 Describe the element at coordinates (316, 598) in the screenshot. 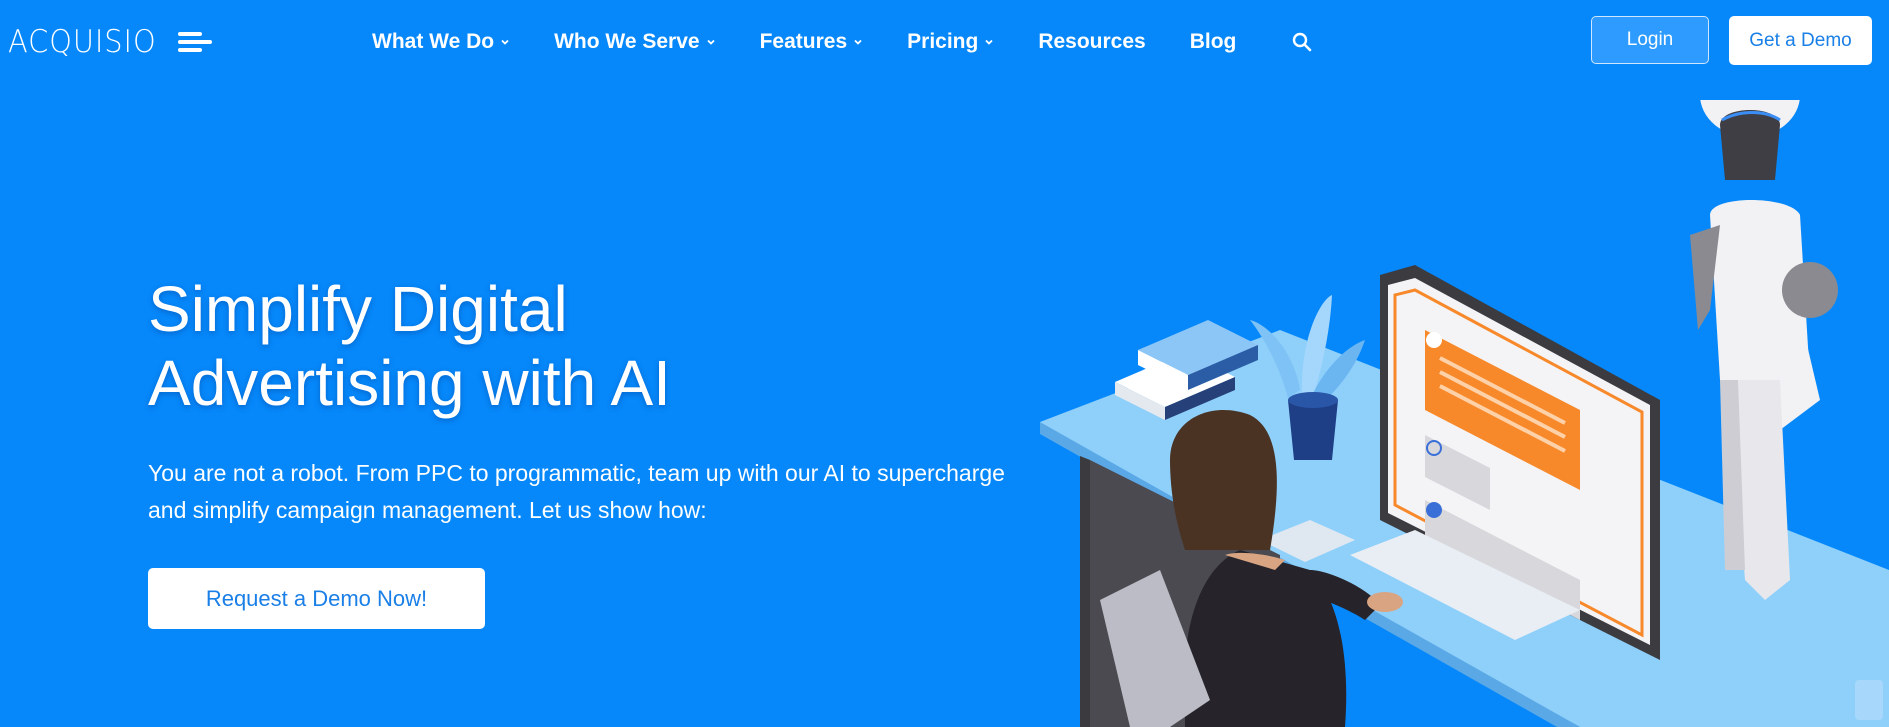

I see `request-demo-button: Request a Demo Now!` at that location.